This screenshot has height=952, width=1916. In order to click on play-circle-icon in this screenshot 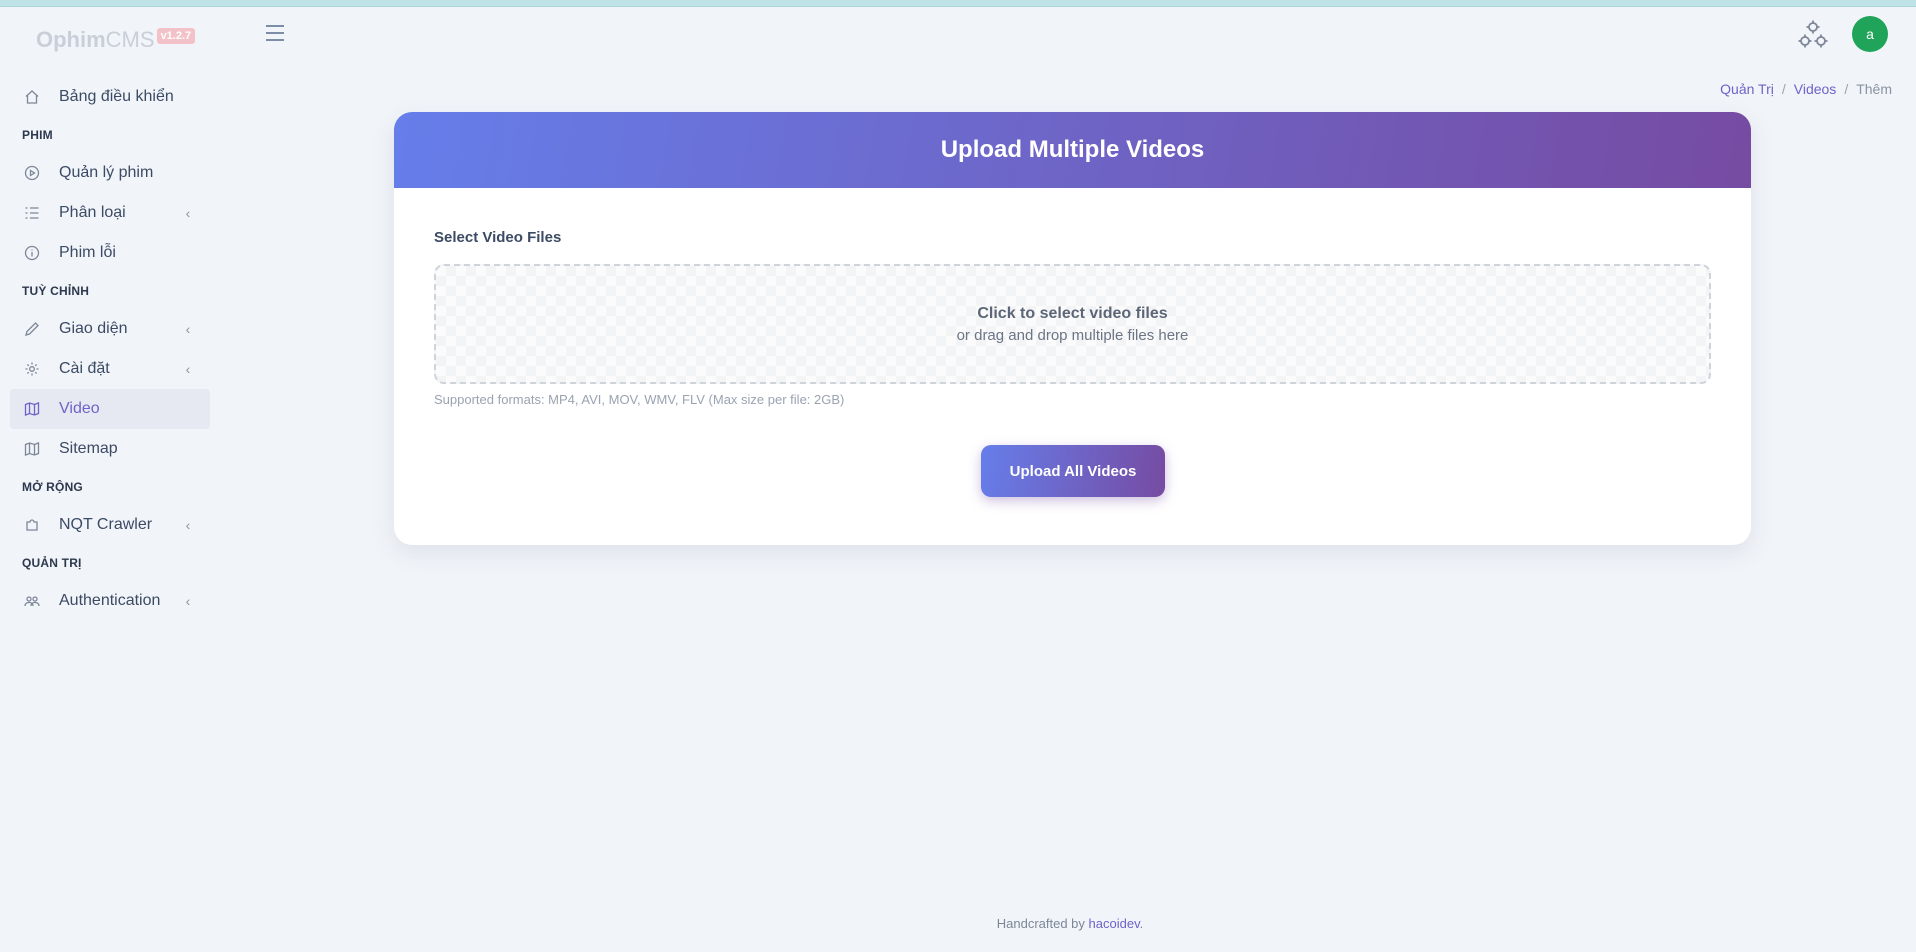, I will do `click(32, 173)`.